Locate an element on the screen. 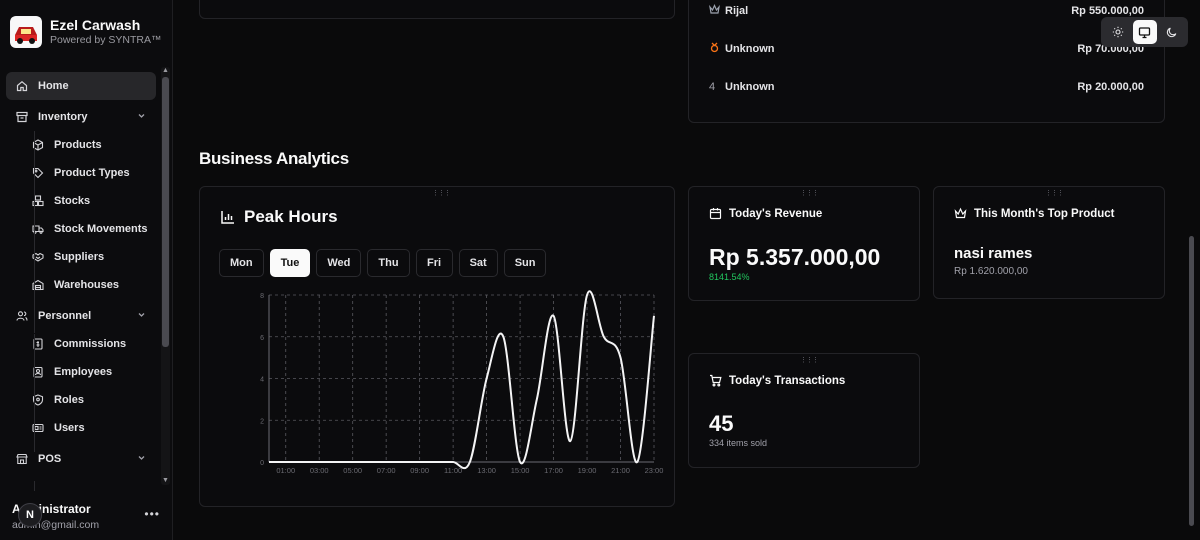  brand-logo is located at coordinates (26, 32).